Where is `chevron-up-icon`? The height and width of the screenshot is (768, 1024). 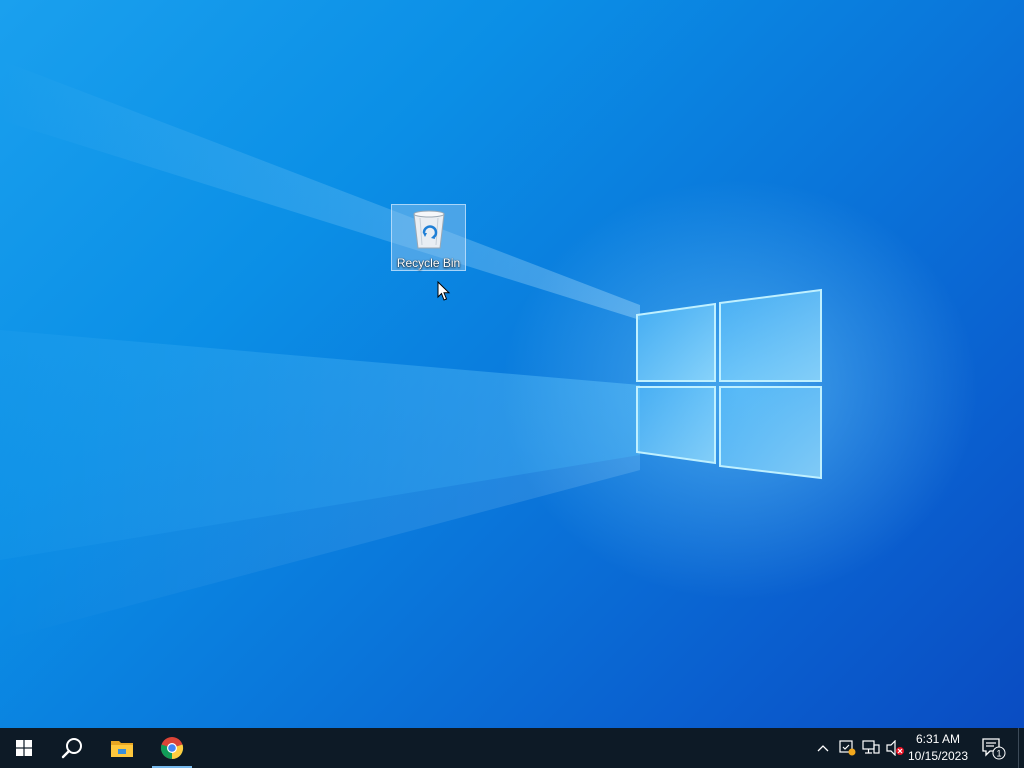 chevron-up-icon is located at coordinates (823, 748).